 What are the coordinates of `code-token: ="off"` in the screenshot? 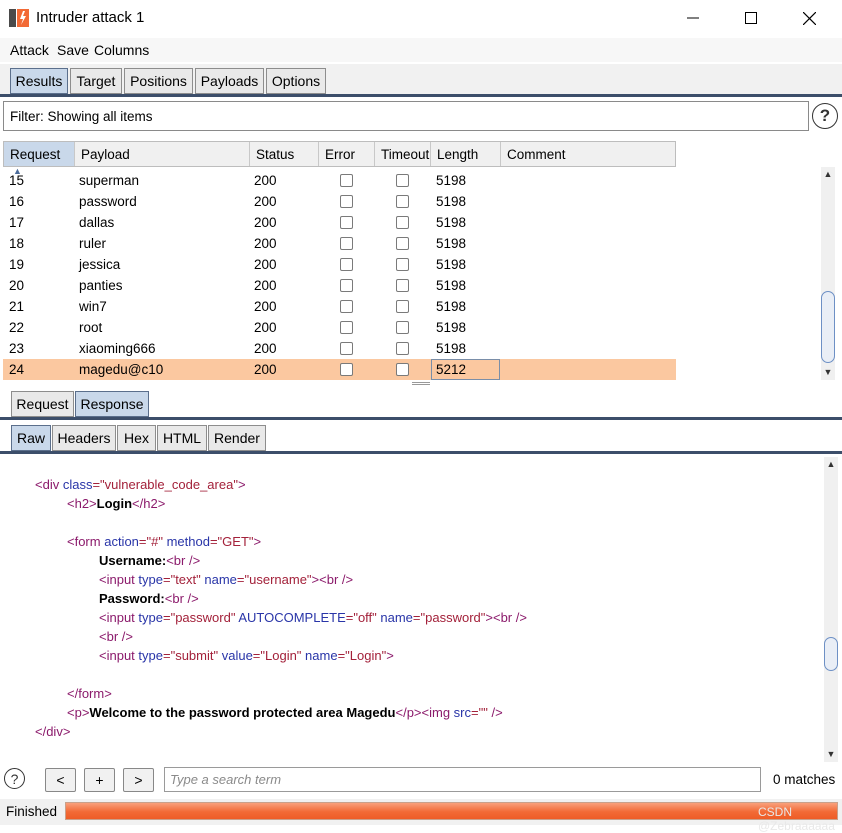 It's located at (363, 617).